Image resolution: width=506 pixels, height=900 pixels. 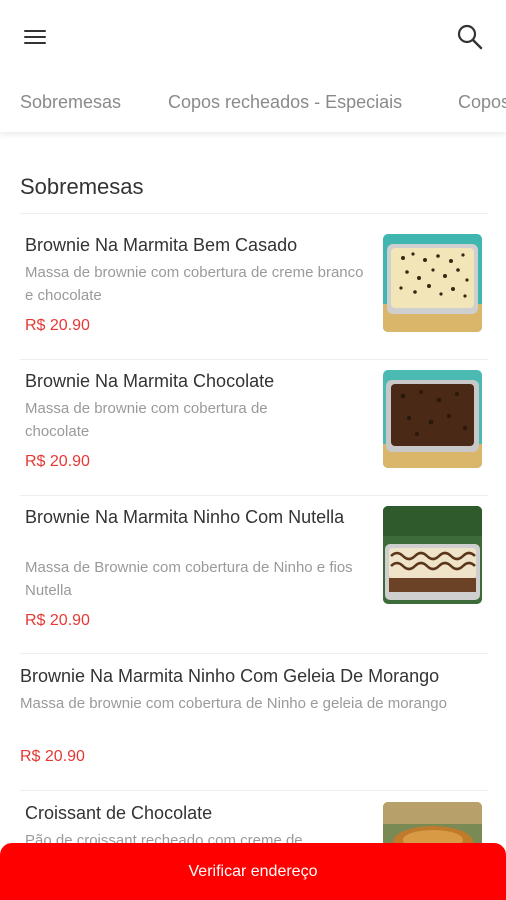 I want to click on item-name: Brownie Na Marmita Bem Casado, so click(x=161, y=245).